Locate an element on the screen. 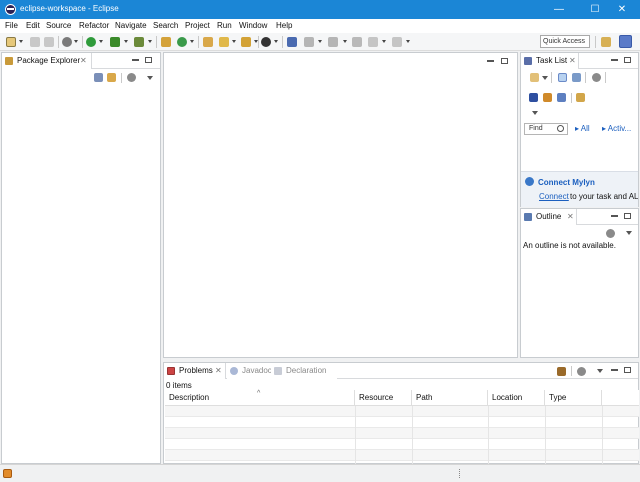 Image resolution: width=640 pixels, height=482 pixels. synchronize-icon is located at coordinates (547, 97).